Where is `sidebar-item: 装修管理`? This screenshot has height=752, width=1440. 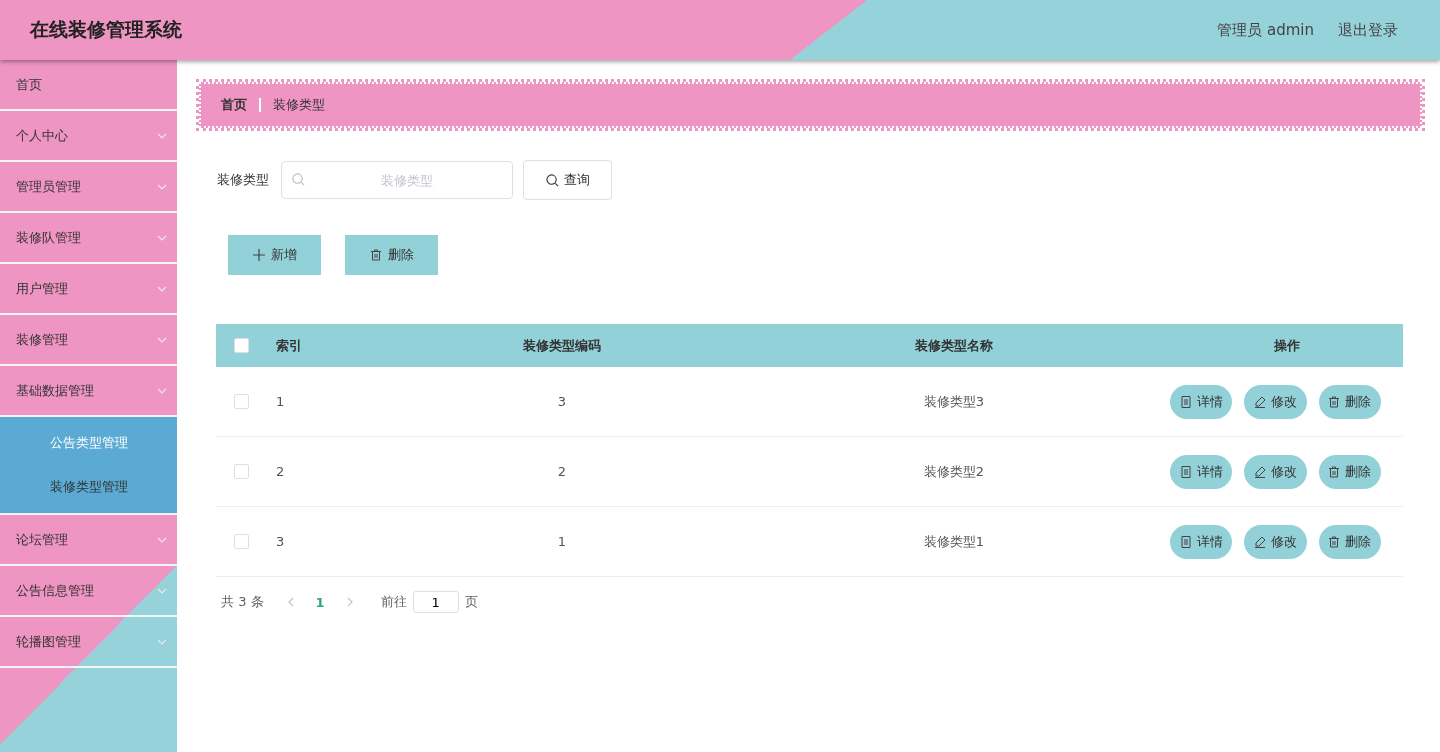 sidebar-item: 装修管理 is located at coordinates (88, 340).